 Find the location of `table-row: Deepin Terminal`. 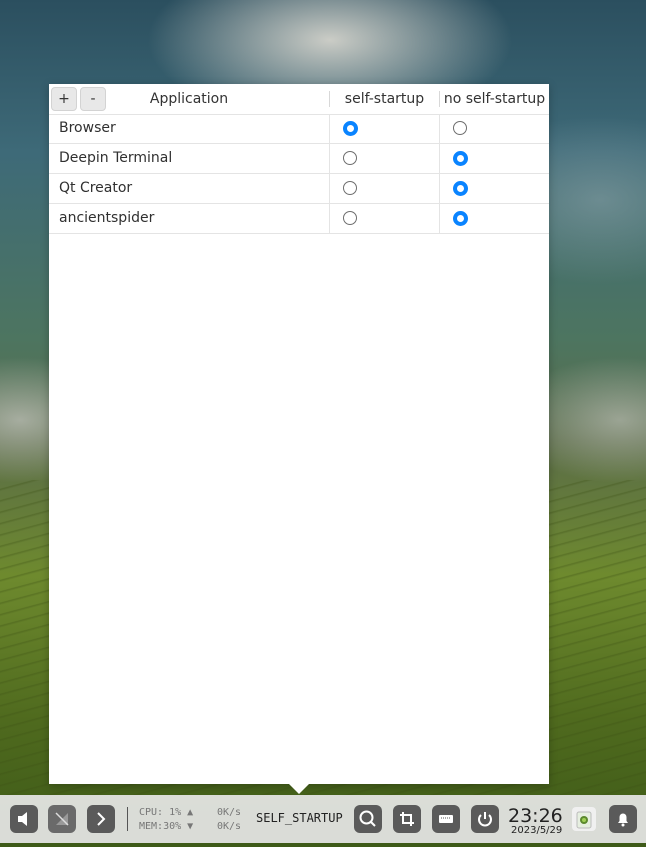

table-row: Deepin Terminal is located at coordinates (299, 159).